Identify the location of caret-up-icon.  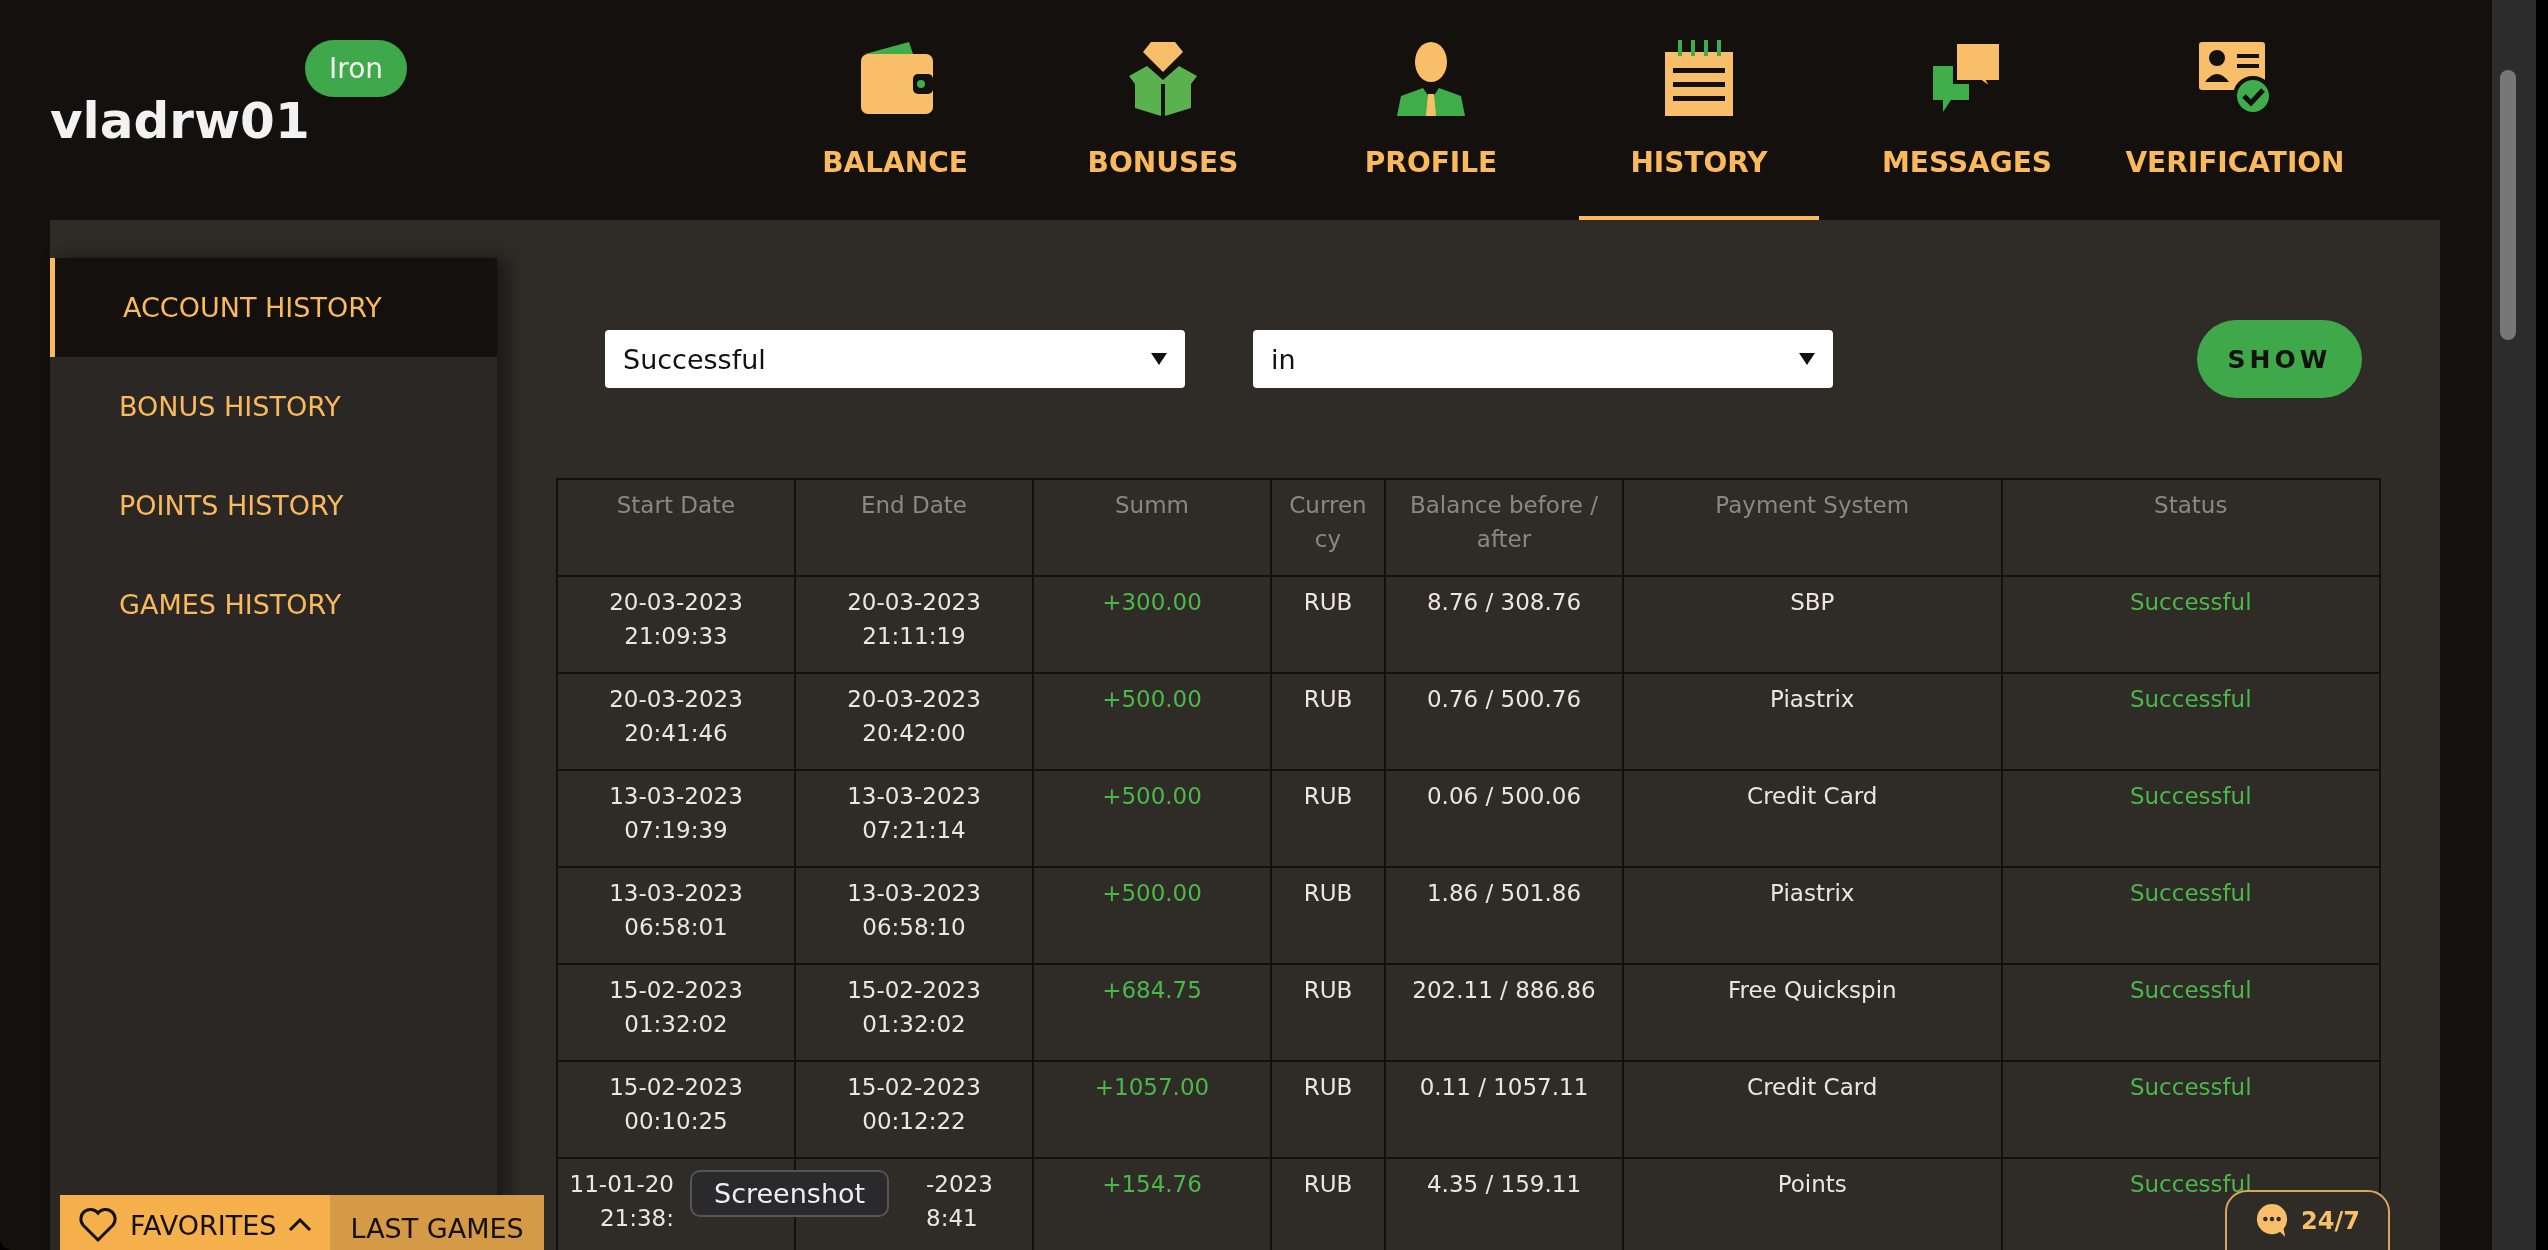
(300, 1225).